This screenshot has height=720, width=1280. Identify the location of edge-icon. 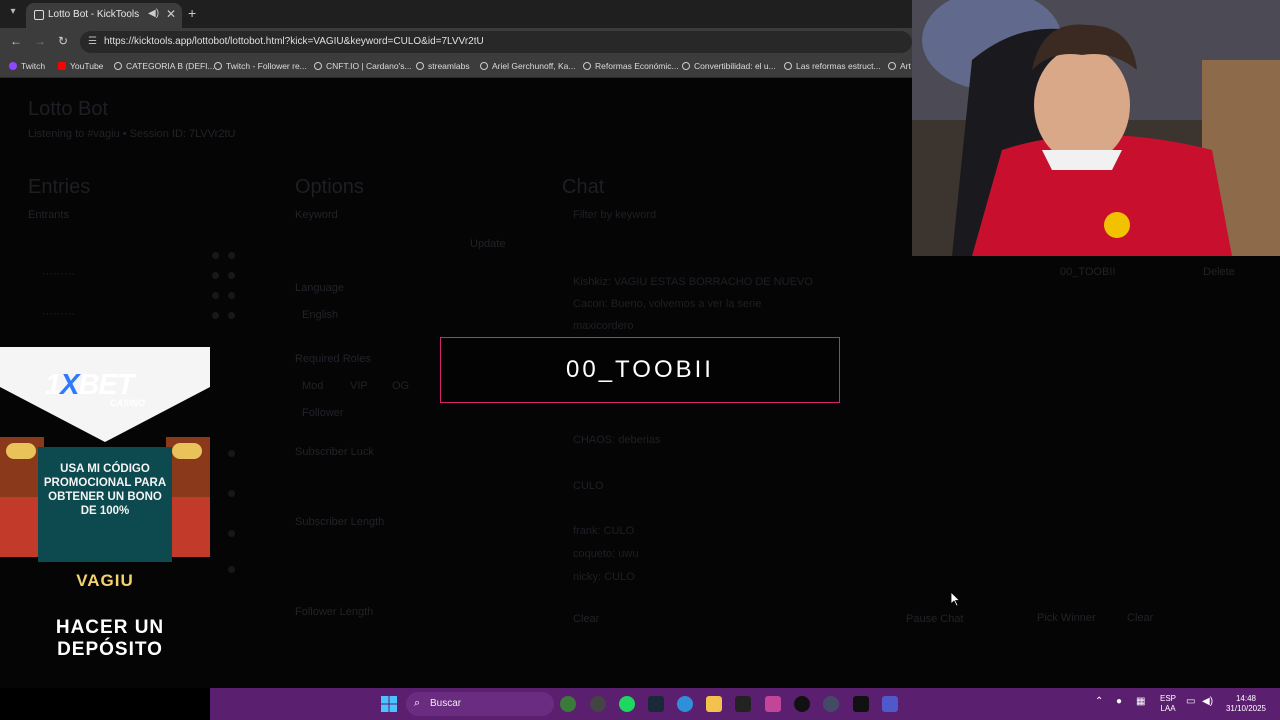
(685, 704).